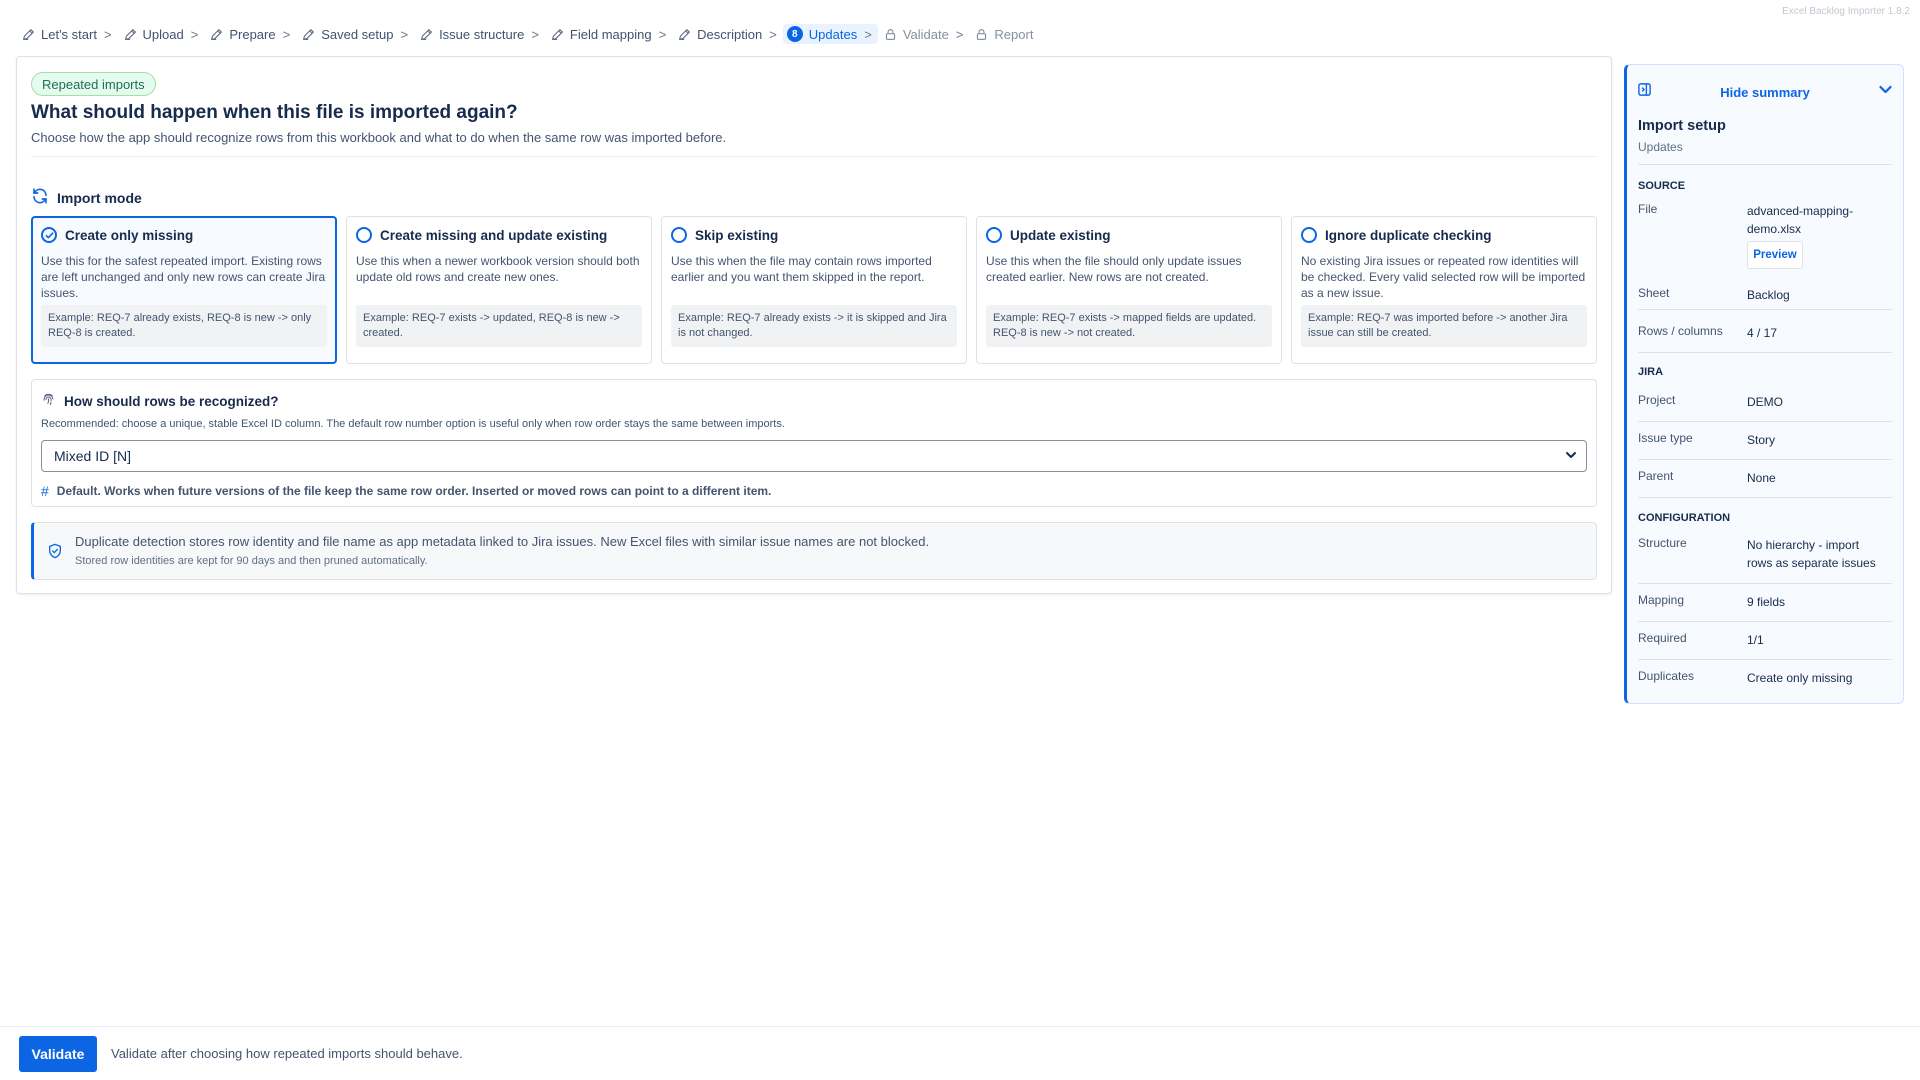 Image resolution: width=1920 pixels, height=1080 pixels. I want to click on summary-value: 1/1, so click(1755, 640).